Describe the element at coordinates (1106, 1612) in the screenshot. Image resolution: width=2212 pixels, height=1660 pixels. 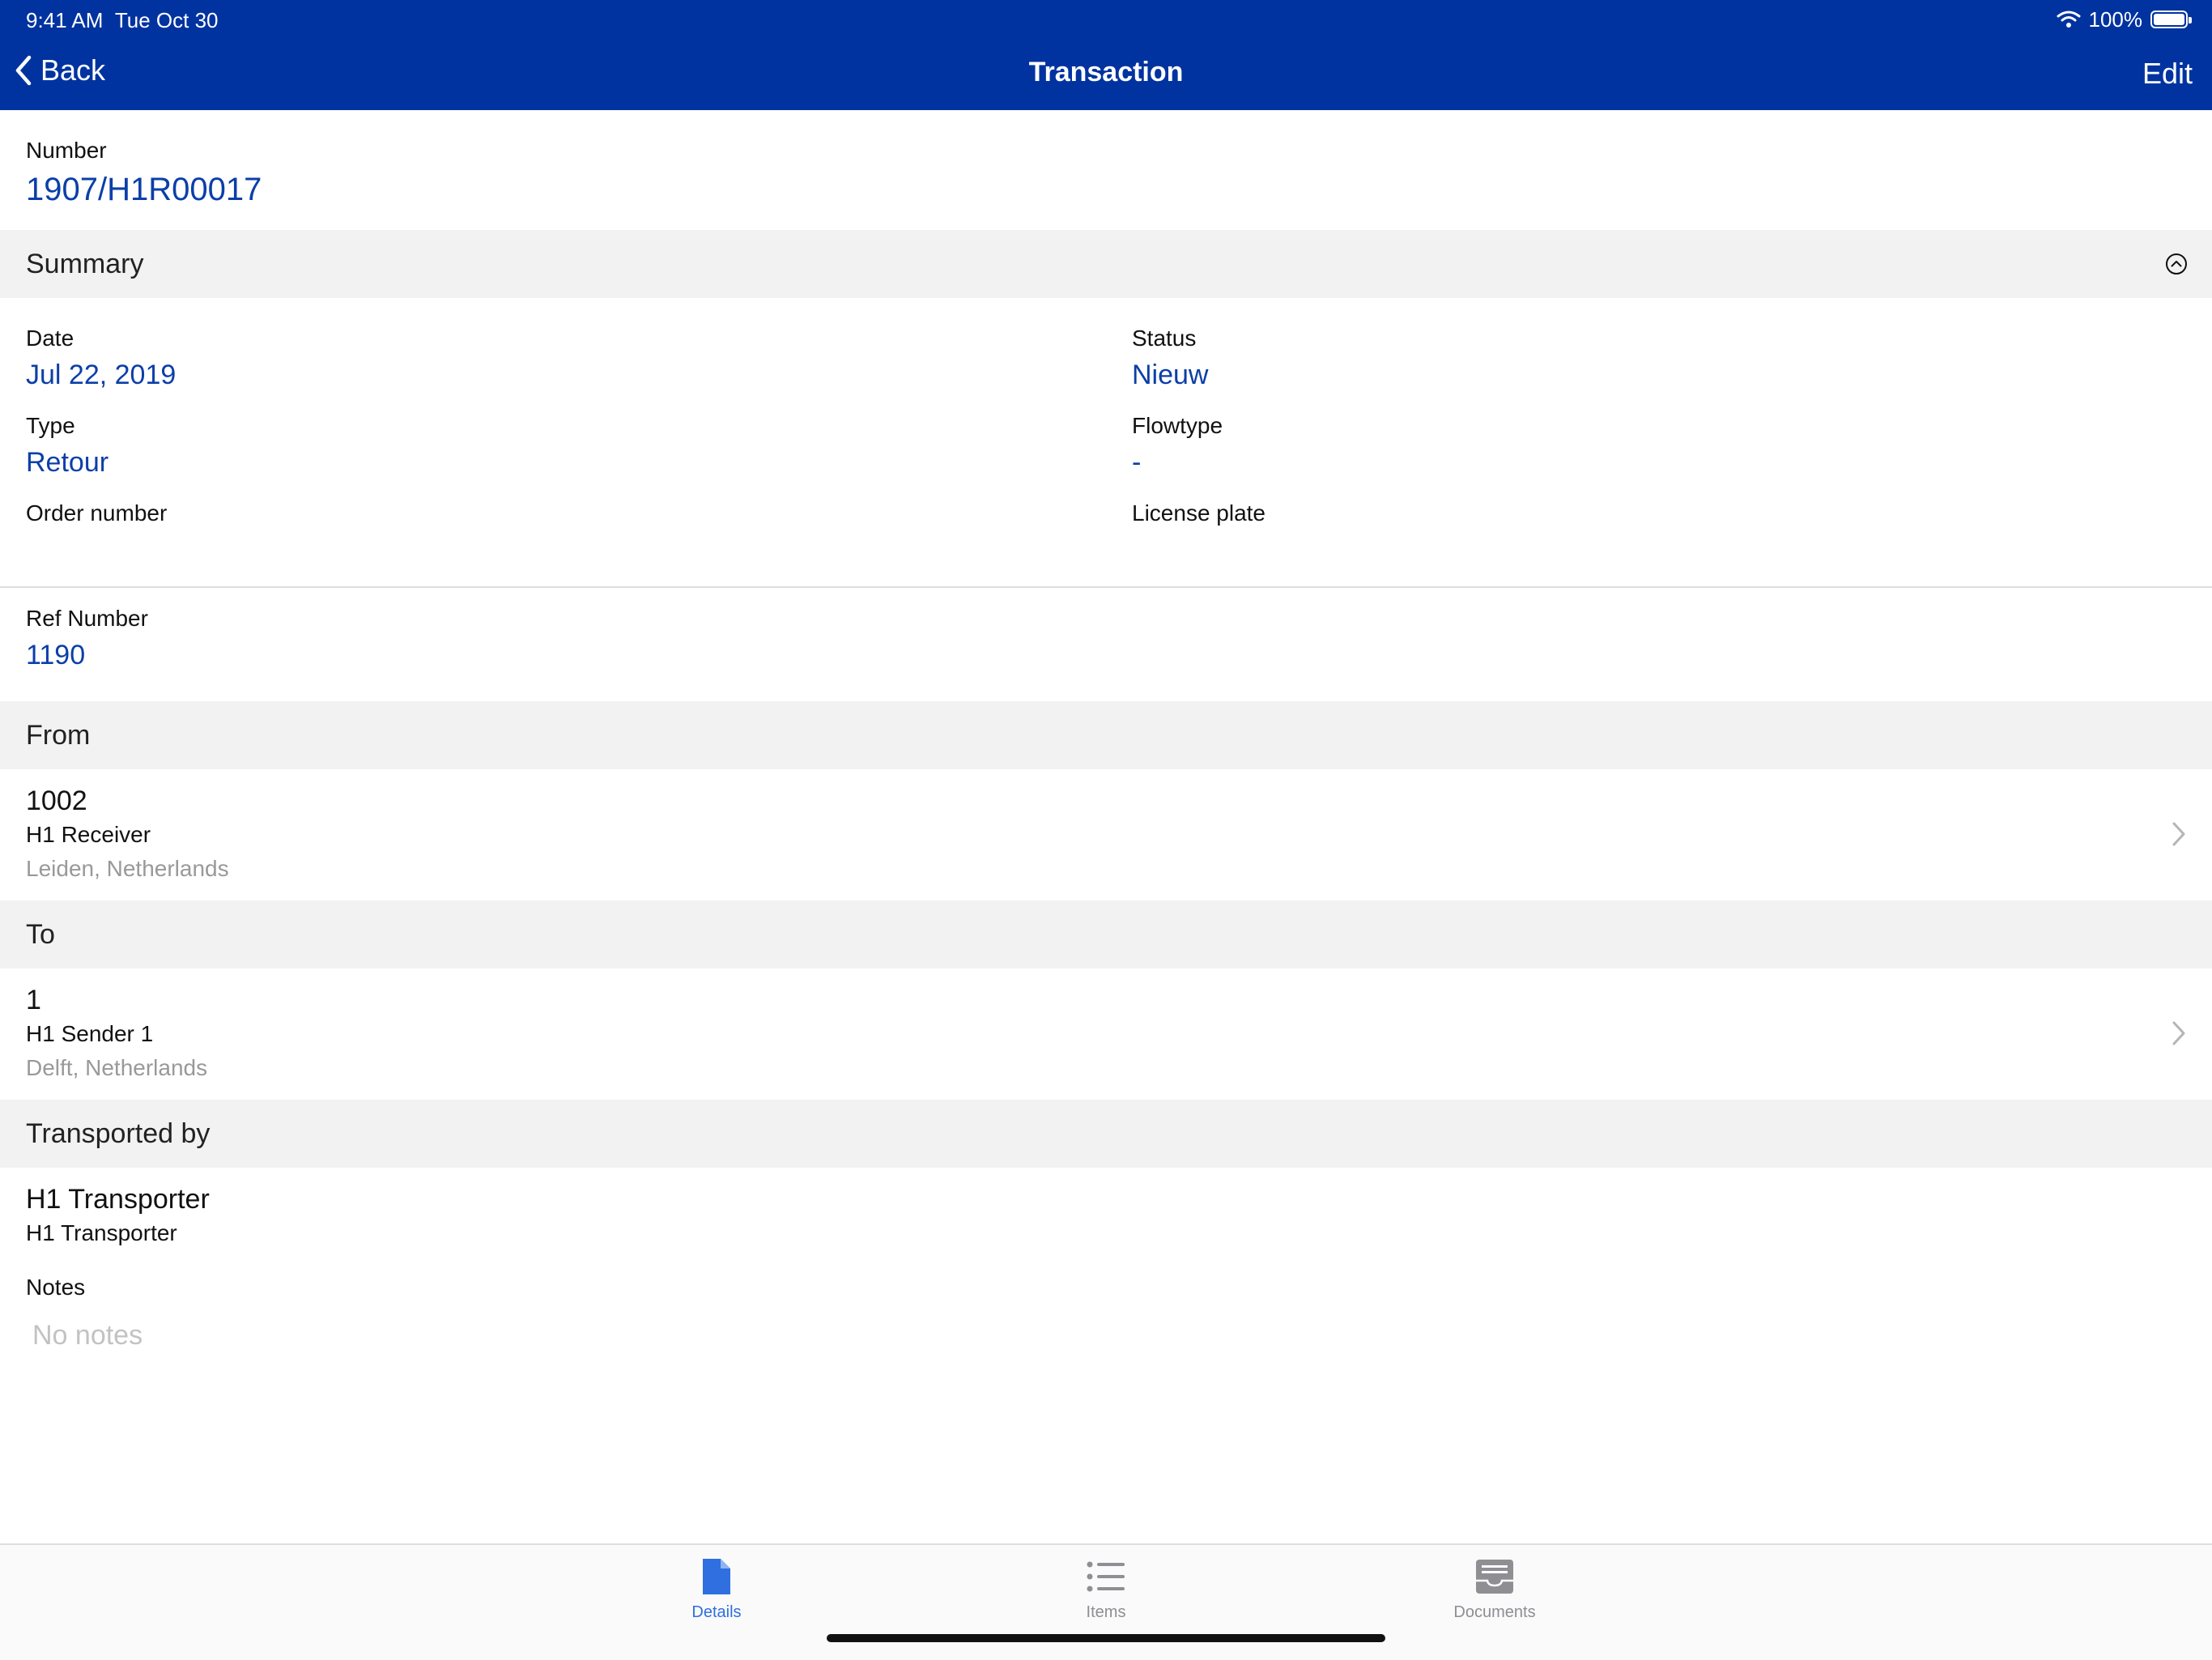
I see `tab-items-label: Items` at that location.